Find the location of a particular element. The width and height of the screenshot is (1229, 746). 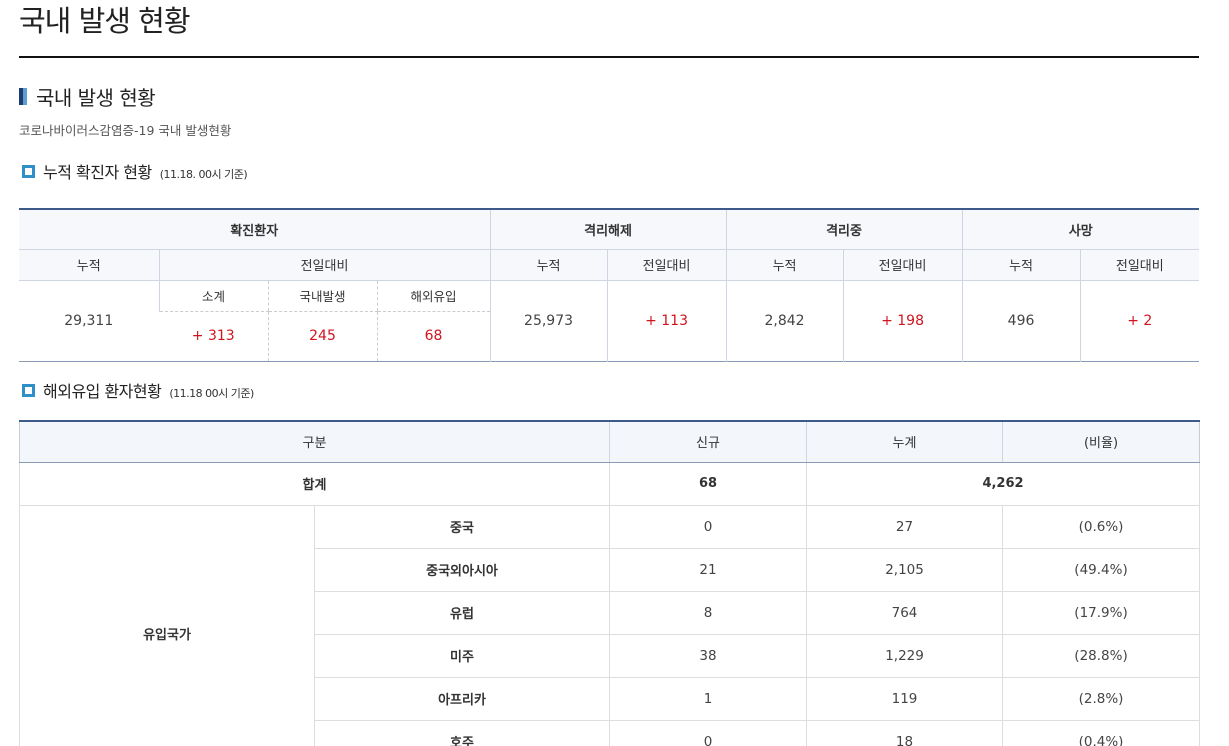

header-cumulative: 누계 is located at coordinates (904, 442).